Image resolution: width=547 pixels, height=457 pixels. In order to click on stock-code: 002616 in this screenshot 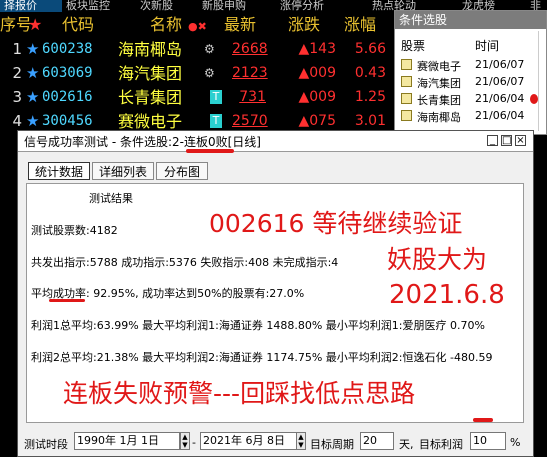, I will do `click(67, 97)`.